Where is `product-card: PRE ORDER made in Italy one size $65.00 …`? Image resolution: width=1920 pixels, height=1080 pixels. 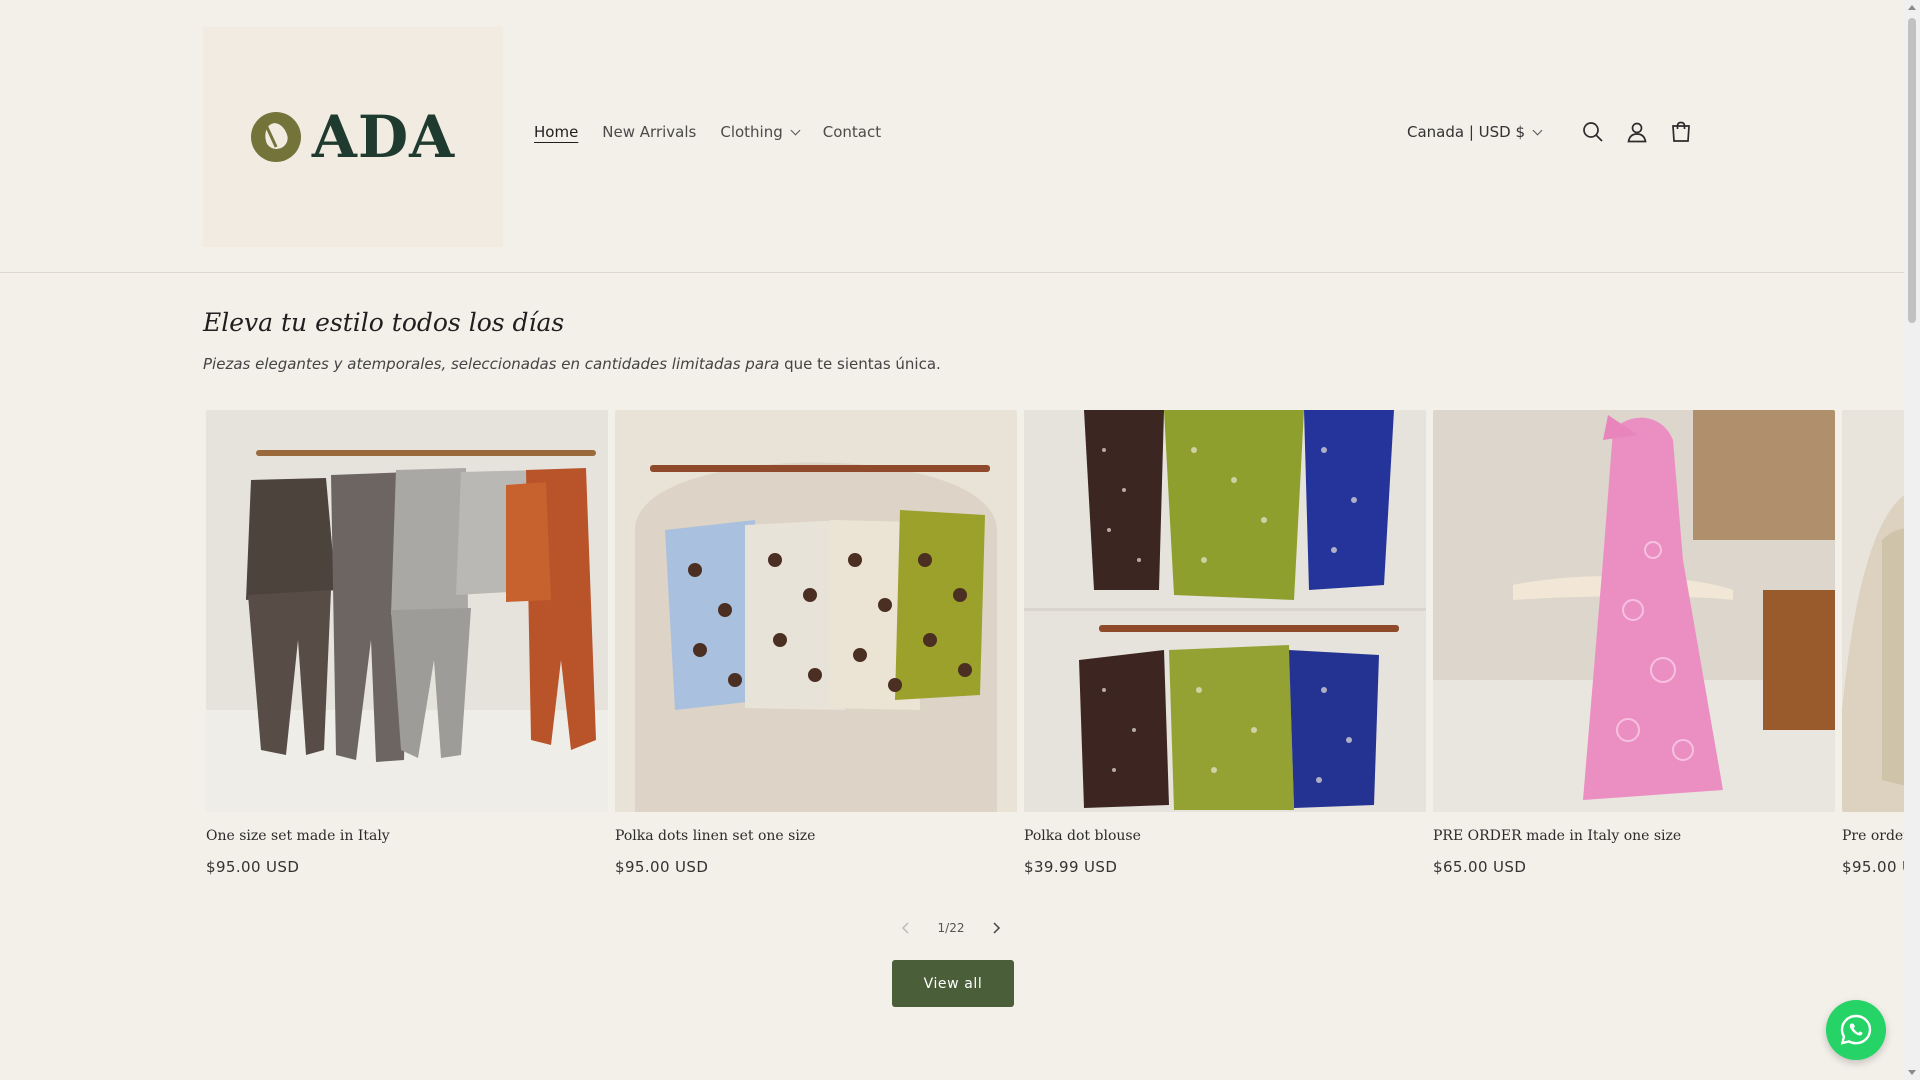
product-card: PRE ORDER made in Italy one size $65.00 … is located at coordinates (1634, 643).